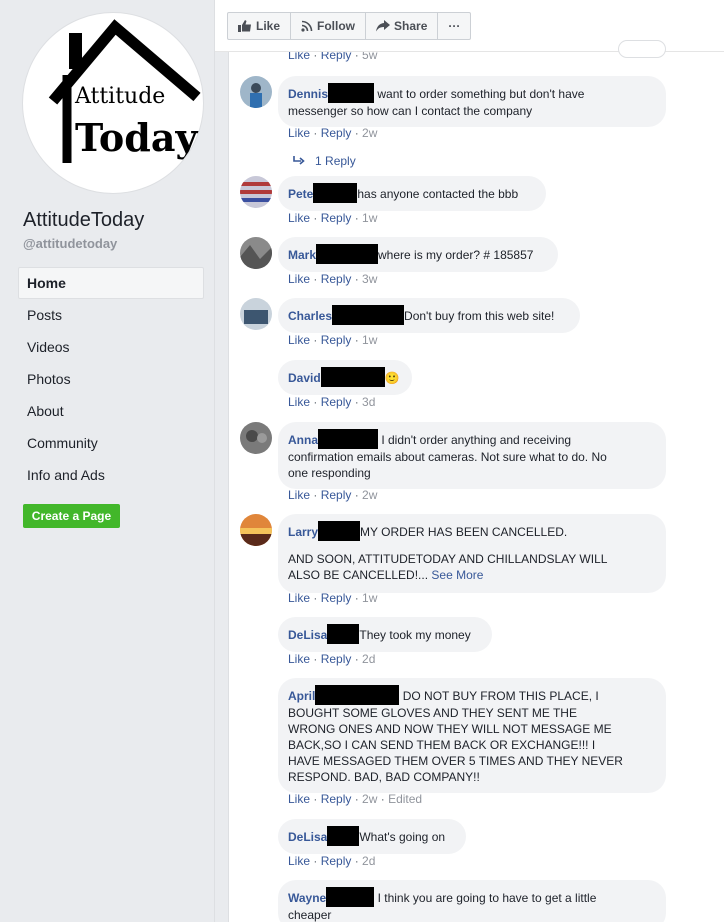 This screenshot has height=922, width=724. Describe the element at coordinates (308, 94) in the screenshot. I see `commenter-name: Dennis` at that location.